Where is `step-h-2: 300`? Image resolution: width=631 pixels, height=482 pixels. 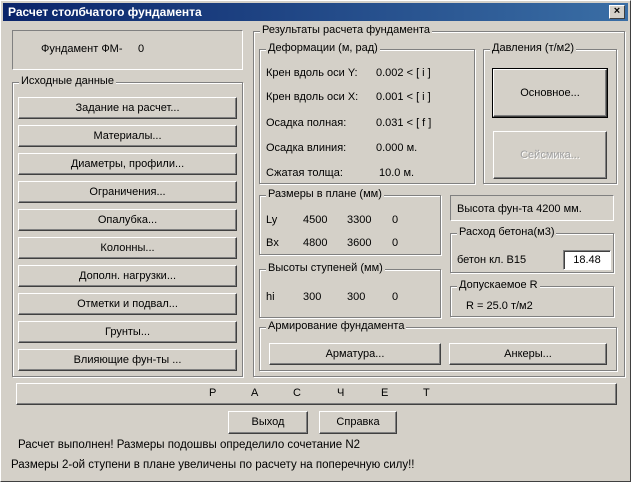
step-h-2: 300 is located at coordinates (356, 297).